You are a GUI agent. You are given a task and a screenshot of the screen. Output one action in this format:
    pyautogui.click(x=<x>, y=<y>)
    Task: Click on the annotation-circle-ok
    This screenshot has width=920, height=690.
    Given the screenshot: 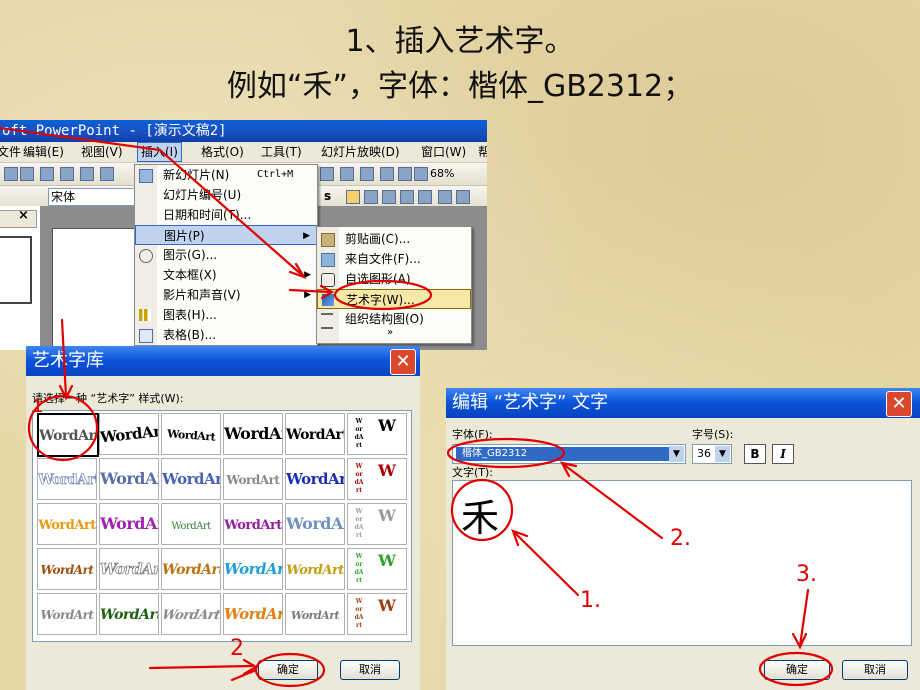 What is the action you would take?
    pyautogui.click(x=290, y=670)
    